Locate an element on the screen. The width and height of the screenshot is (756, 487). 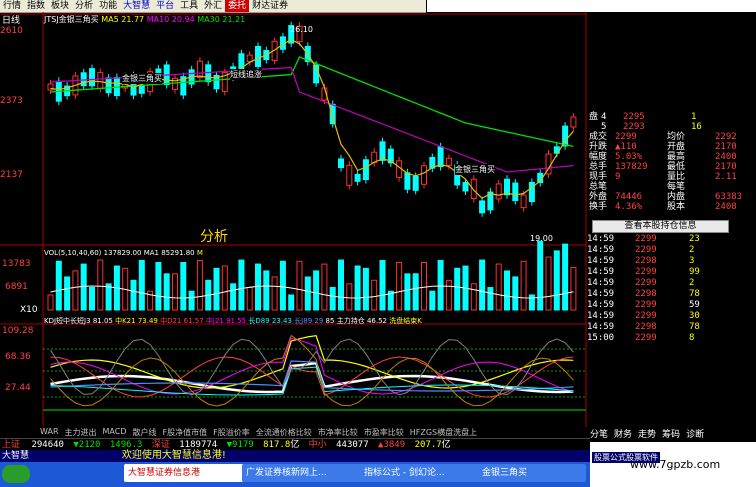
tick-row: 14:59 2298 3 is located at coordinates (667, 261).